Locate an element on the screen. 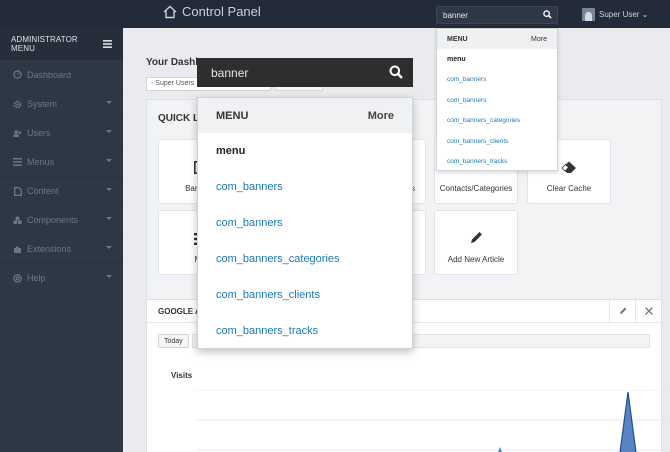  sidebar-item-dashboard: Dashboard is located at coordinates (61, 74).